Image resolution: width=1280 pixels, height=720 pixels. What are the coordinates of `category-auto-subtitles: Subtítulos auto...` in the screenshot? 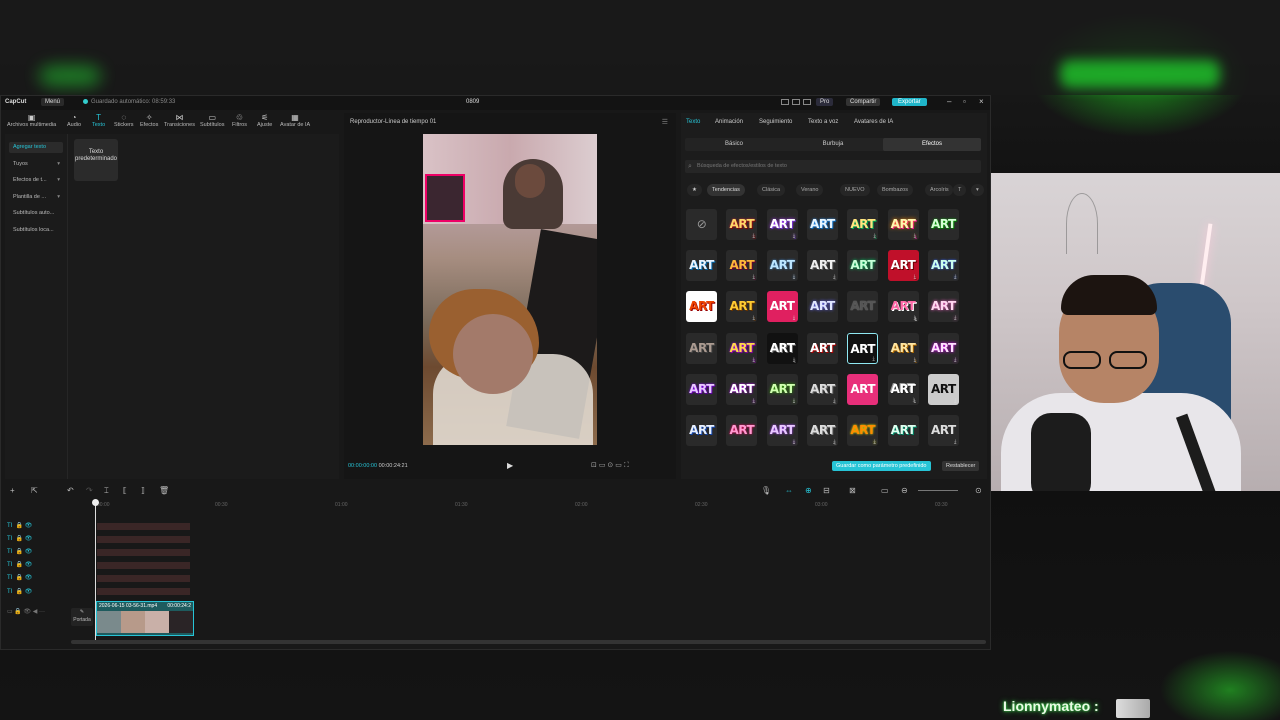 It's located at (36, 213).